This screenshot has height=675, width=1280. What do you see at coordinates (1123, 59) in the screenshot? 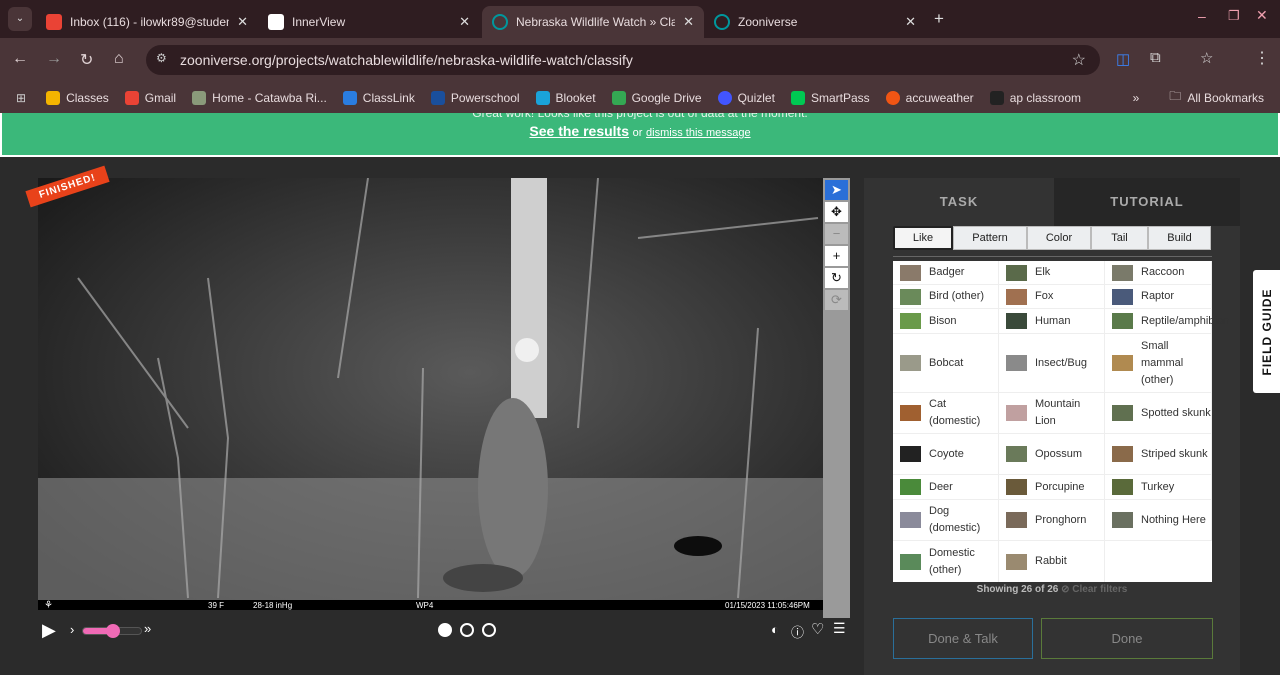
I see `reader-icon: ◫` at bounding box center [1123, 59].